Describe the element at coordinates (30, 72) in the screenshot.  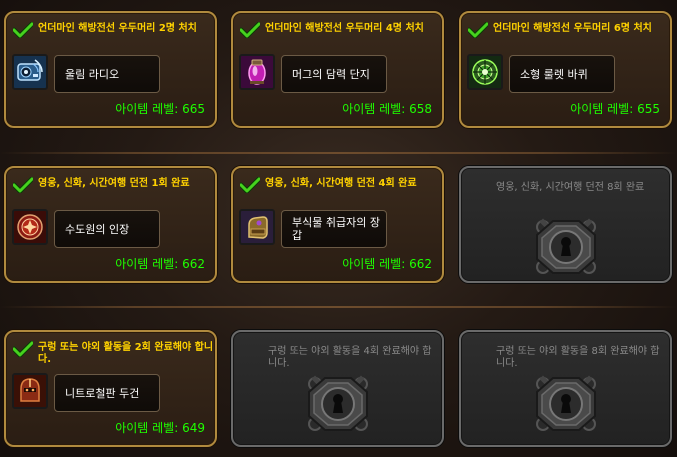
I see `echo-radio-icon` at that location.